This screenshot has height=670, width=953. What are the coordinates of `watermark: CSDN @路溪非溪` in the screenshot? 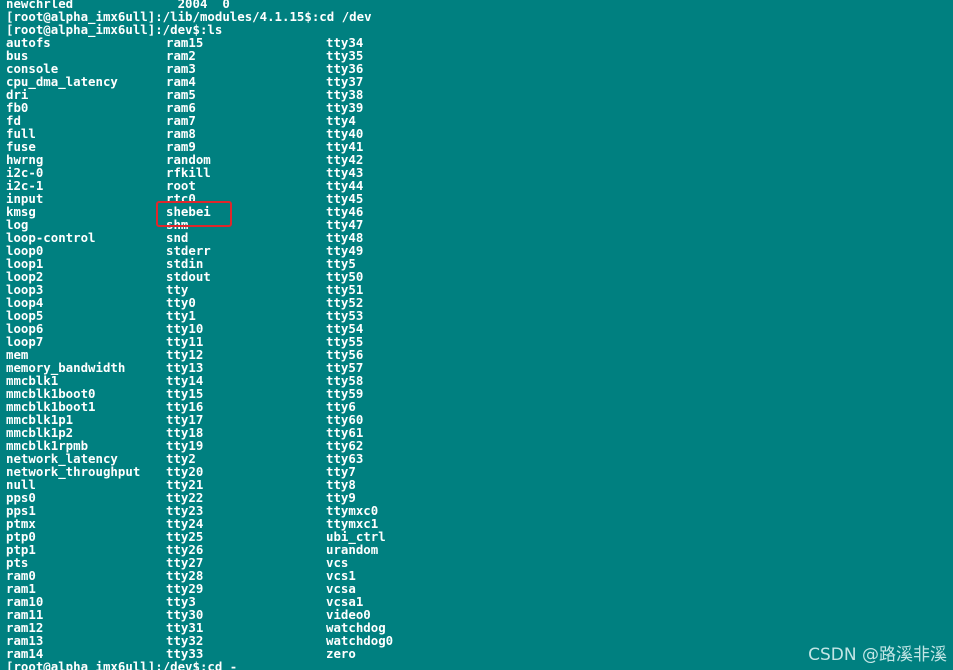 It's located at (877, 655).